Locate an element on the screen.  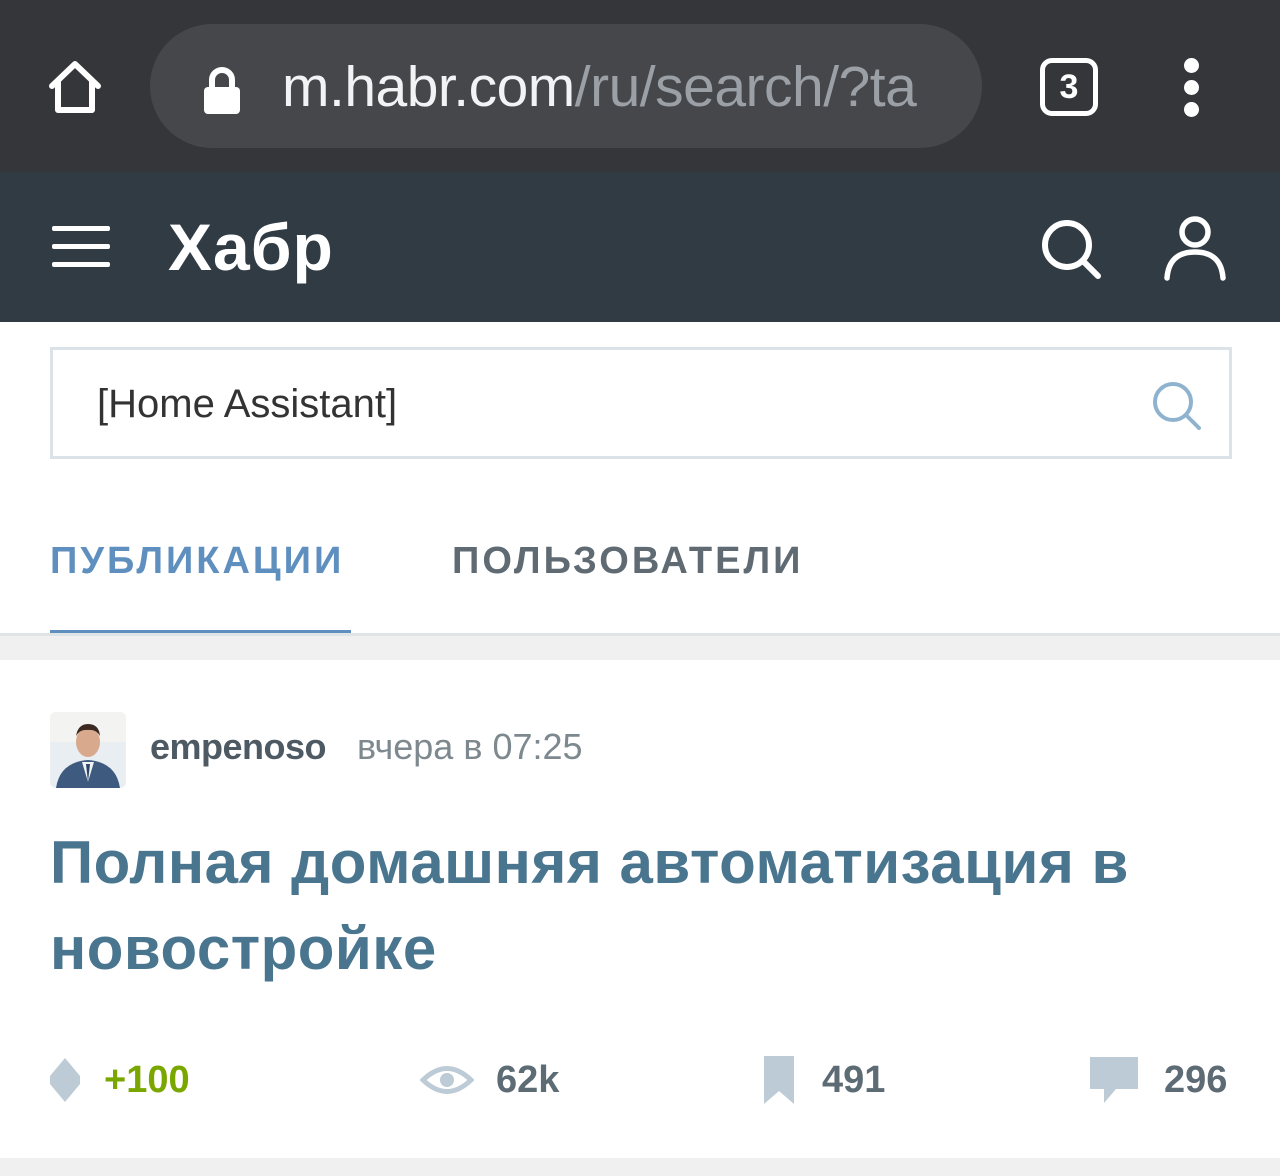
tab-users: ПОЛЬЗОВАТЕЛИ is located at coordinates (627, 561).